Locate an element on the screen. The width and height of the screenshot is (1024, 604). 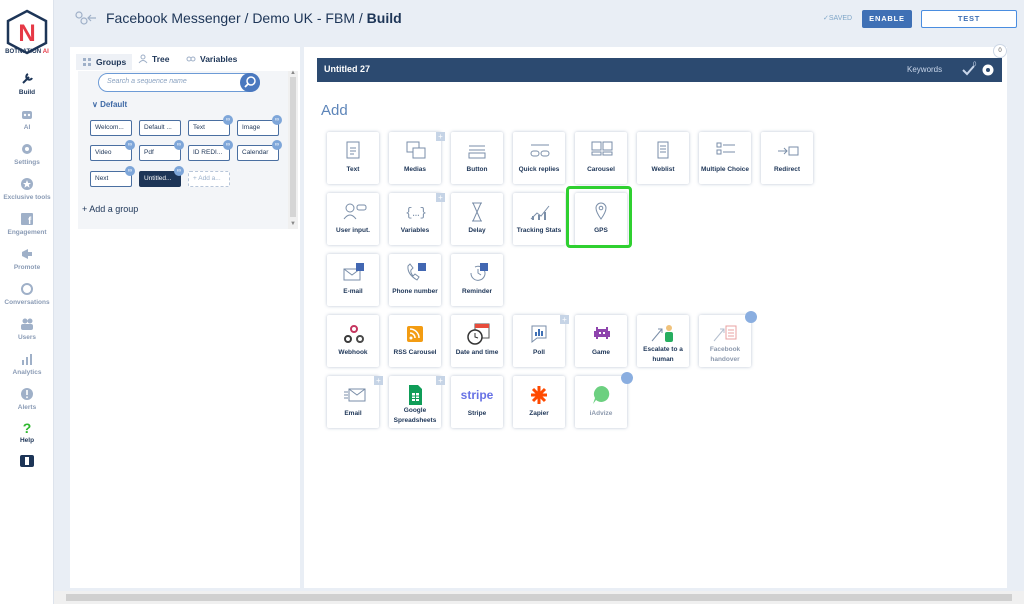
nav-build: Build is located at coordinates (27, 84).